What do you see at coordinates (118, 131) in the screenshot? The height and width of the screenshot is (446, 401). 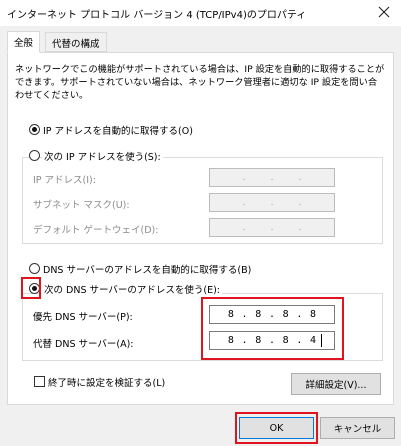 I see `ip-auto-label: IP アドレスを自動的に取得する(O)` at bounding box center [118, 131].